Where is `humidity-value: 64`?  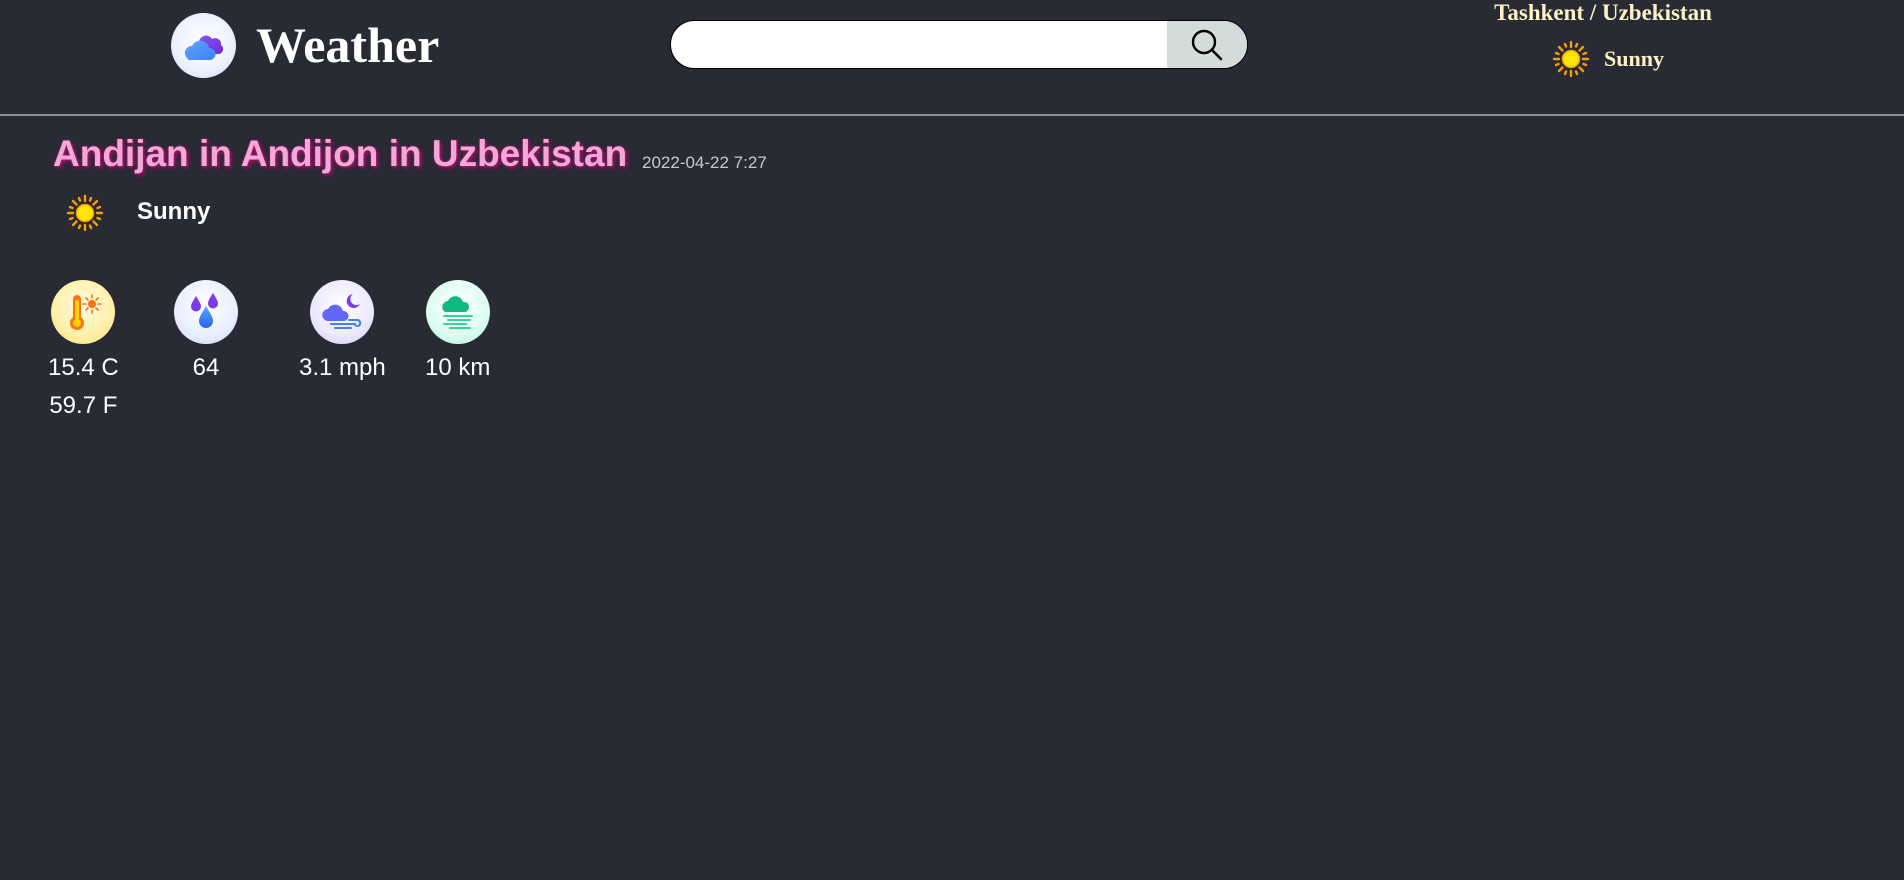
humidity-value: 64 is located at coordinates (206, 367).